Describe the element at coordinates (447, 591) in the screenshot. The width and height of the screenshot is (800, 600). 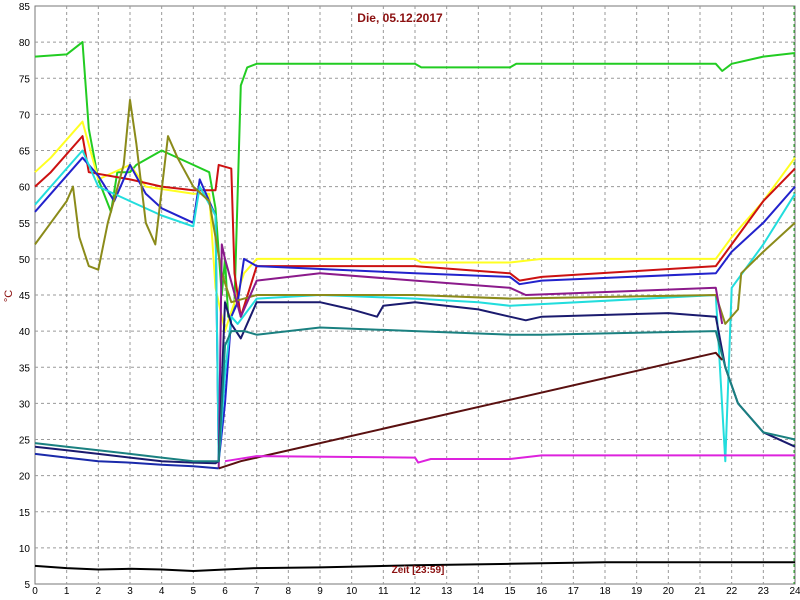
I see `x-tick-label: 13` at that location.